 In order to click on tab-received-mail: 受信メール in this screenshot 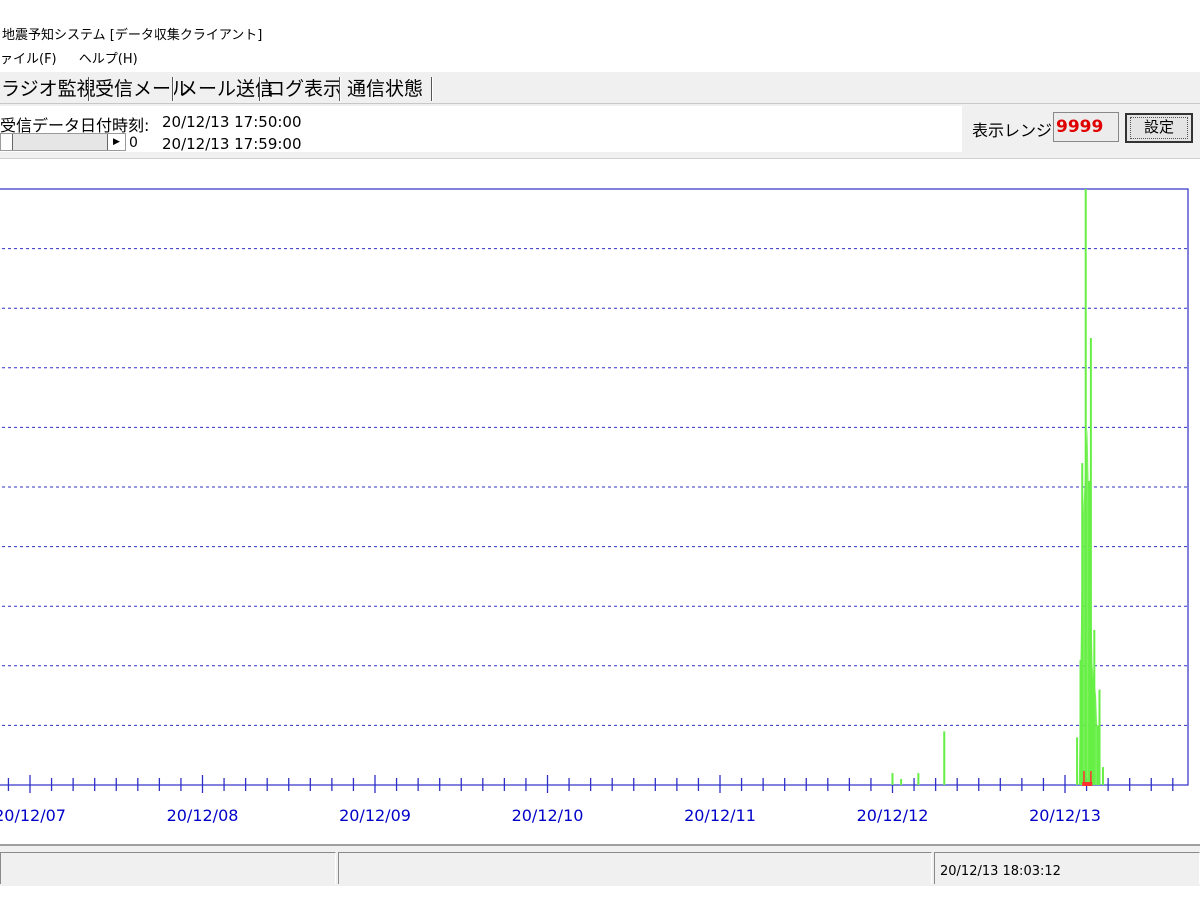, I will do `click(142, 89)`.